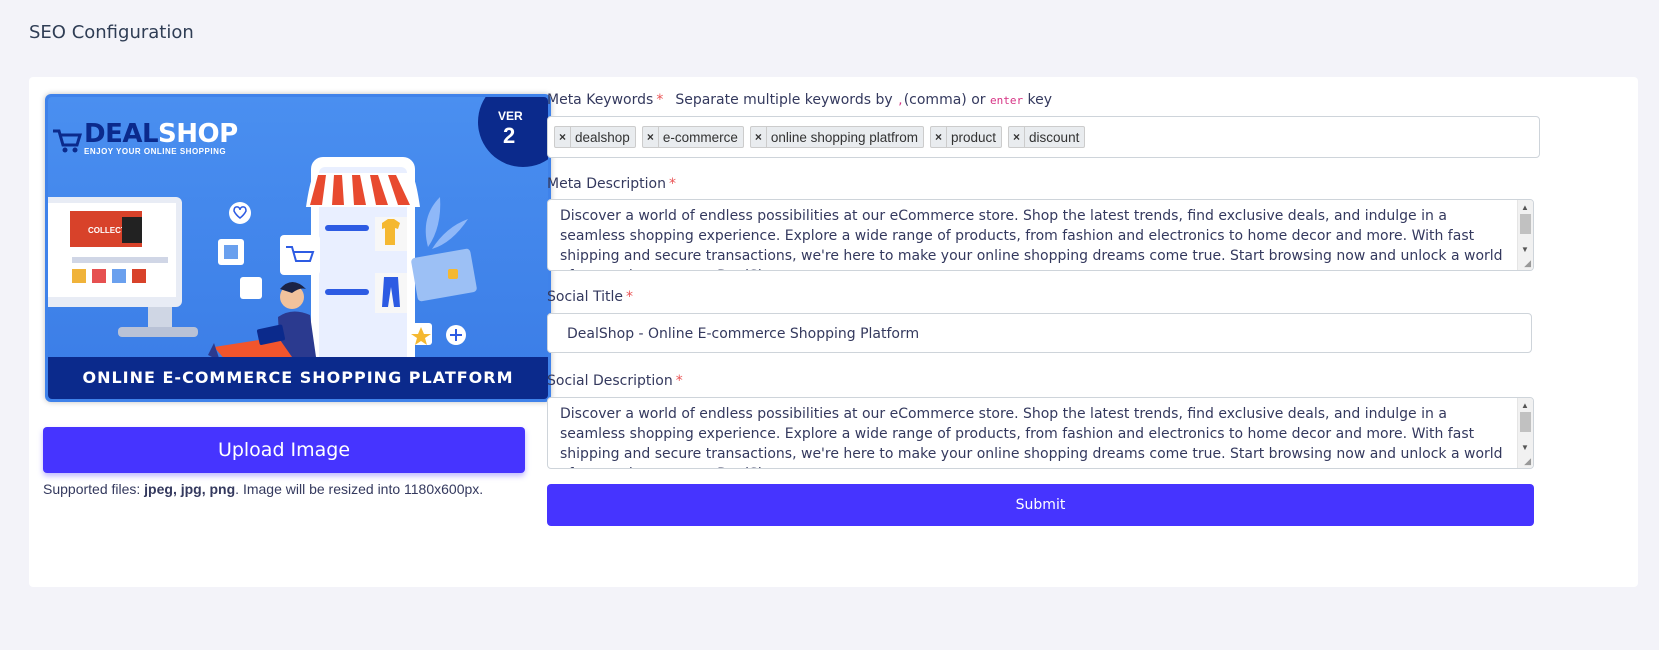 This screenshot has height=650, width=1659. I want to click on keyword-tag-text: dealshop, so click(602, 137).